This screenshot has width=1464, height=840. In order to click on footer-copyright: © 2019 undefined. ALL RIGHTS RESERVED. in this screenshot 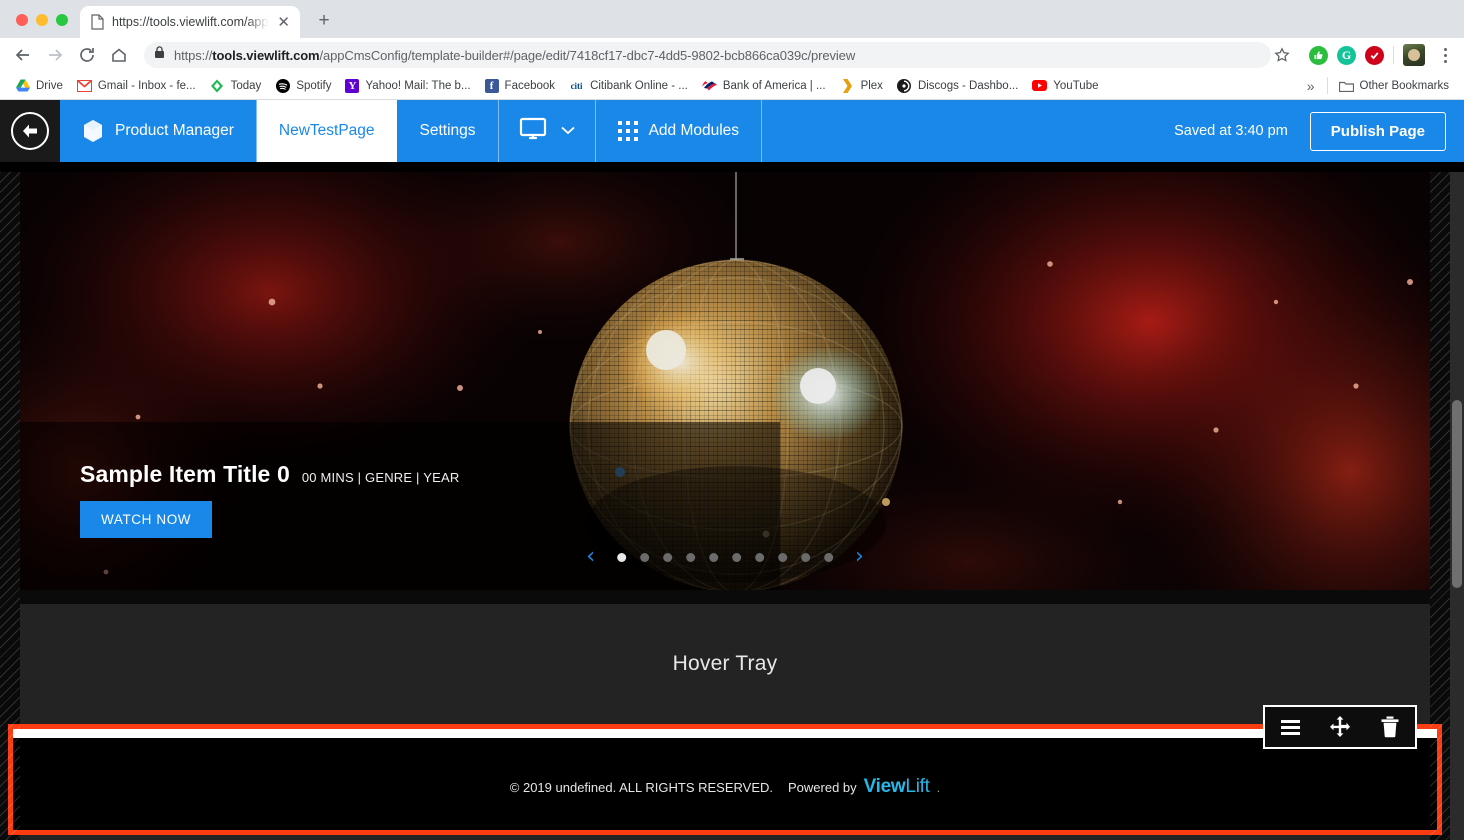, I will do `click(641, 787)`.